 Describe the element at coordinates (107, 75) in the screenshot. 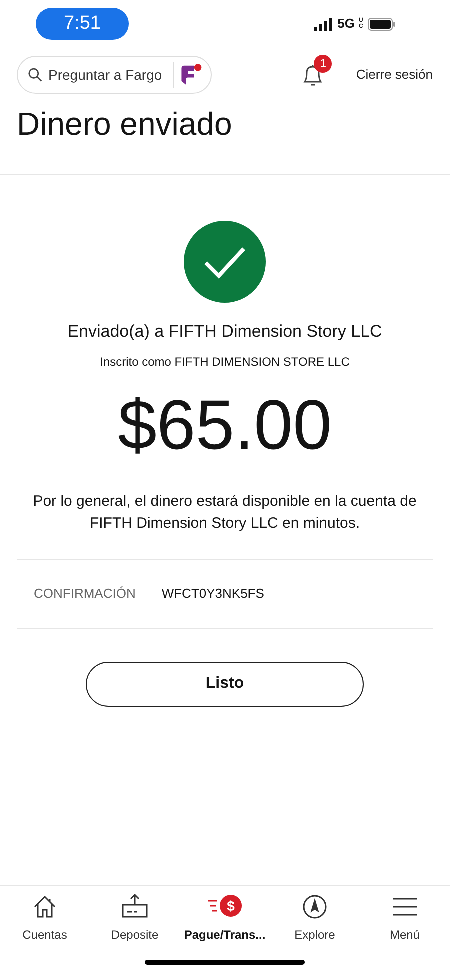

I see `search-field: Preguntar a Fargo` at that location.